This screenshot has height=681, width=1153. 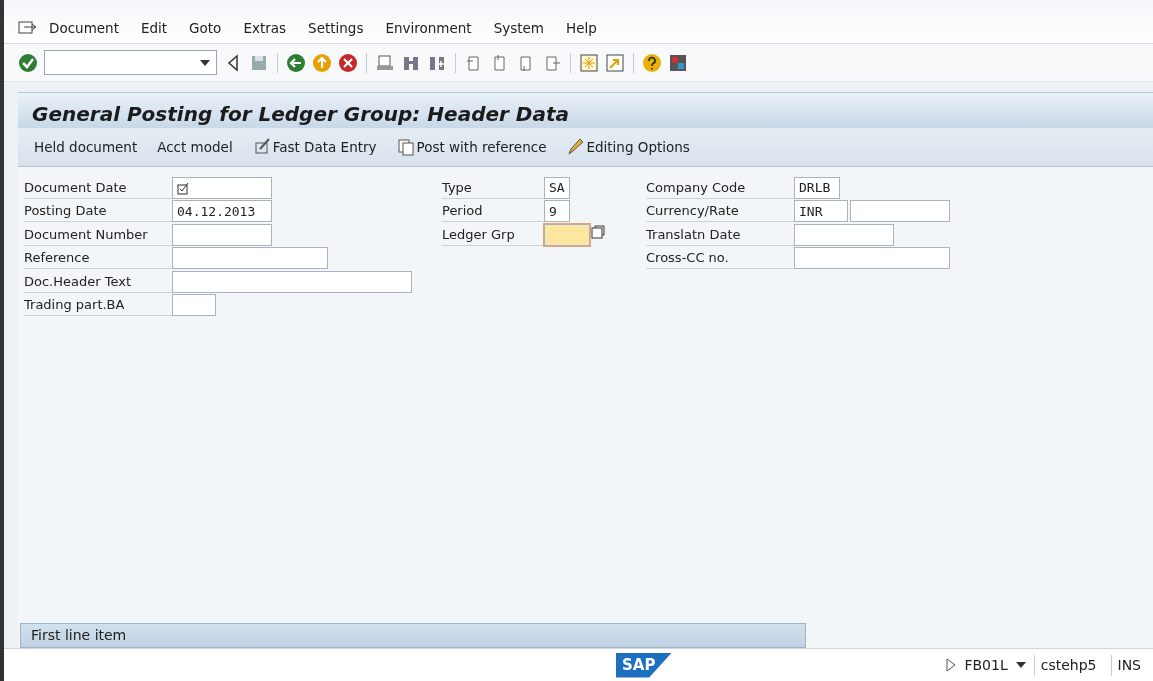 What do you see at coordinates (628, 147) in the screenshot?
I see `toolbar-button: Editing Options` at bounding box center [628, 147].